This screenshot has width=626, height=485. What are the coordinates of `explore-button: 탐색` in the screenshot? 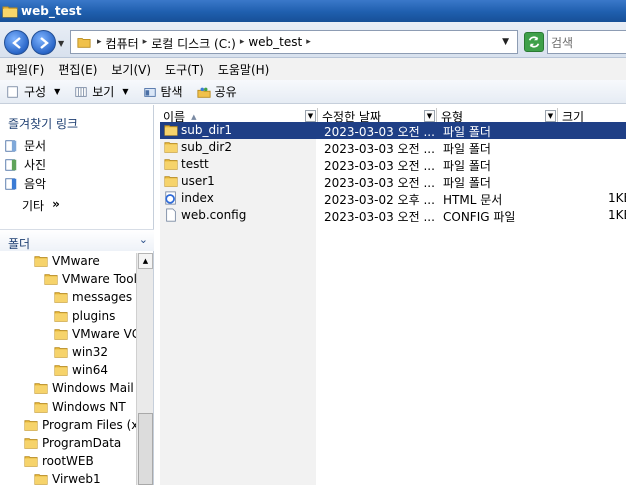 It's located at (163, 91).